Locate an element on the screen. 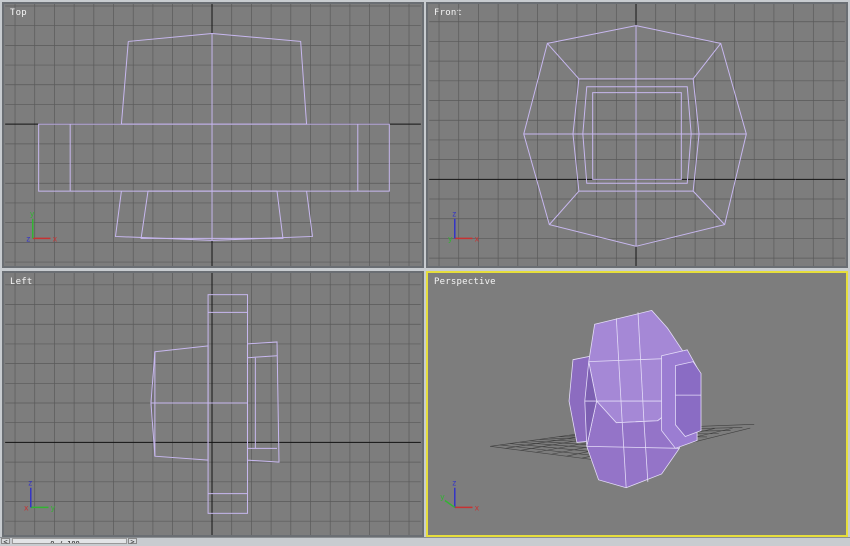 The width and height of the screenshot is (850, 546). current-frame: 0 is located at coordinates (52, 542).